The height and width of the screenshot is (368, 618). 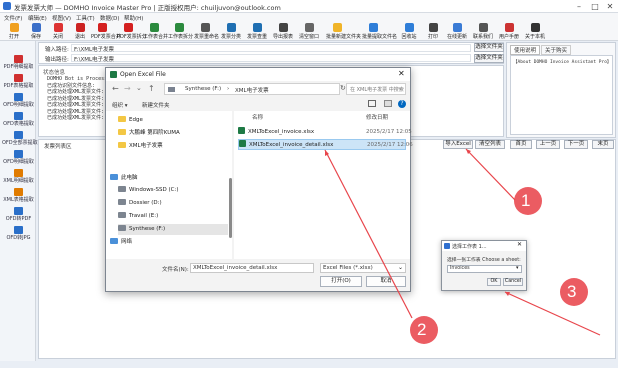 What do you see at coordinates (18, 119) in the screenshot?
I see `sidebar-item: OFD表格提取` at bounding box center [18, 119].